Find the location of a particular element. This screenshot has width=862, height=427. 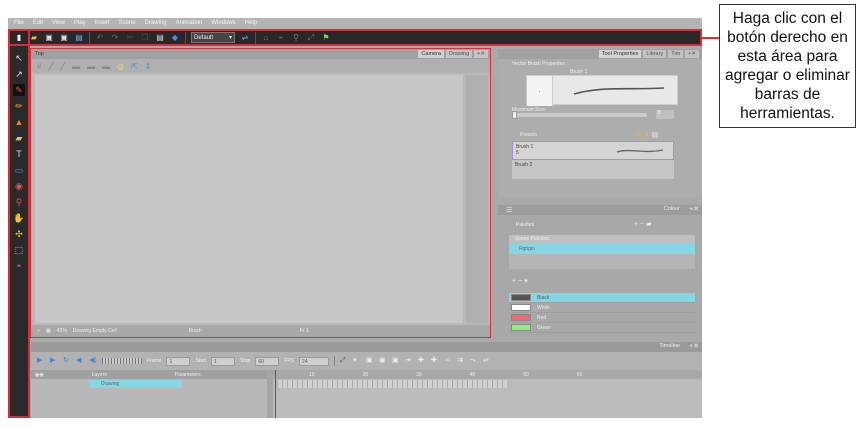

preset-brush-1: Brush 1 5 is located at coordinates (593, 150).